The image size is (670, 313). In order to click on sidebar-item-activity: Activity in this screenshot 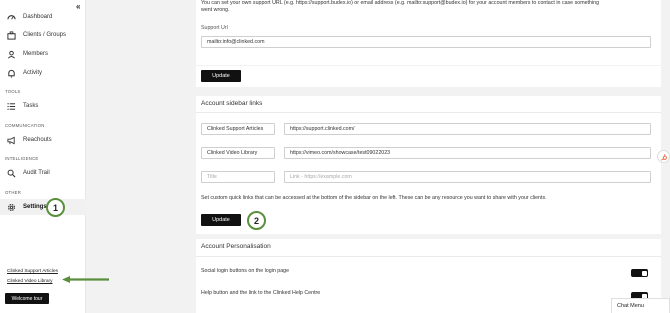, I will do `click(43, 73)`.